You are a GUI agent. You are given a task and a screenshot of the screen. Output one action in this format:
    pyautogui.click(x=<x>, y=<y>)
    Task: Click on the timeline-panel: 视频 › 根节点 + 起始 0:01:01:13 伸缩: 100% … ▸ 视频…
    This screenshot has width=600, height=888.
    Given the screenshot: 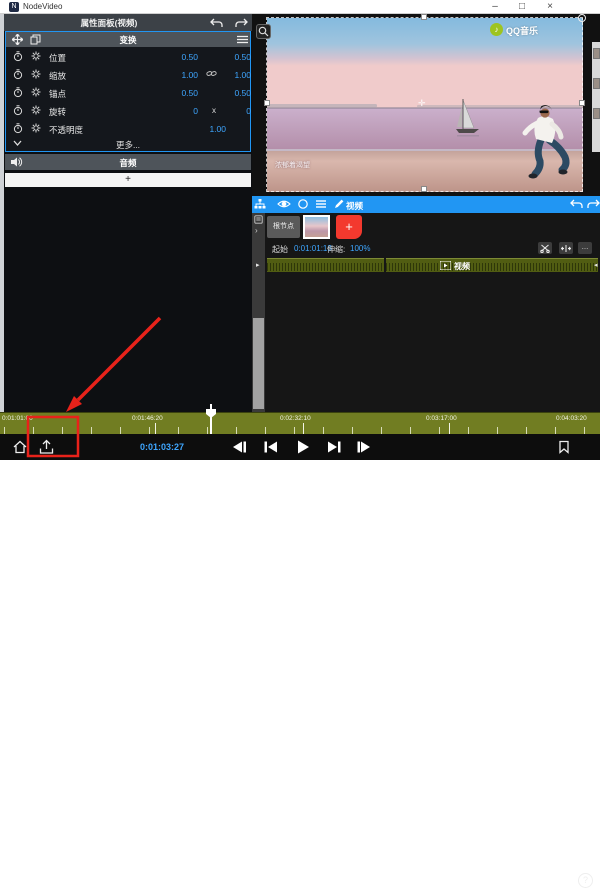 What is the action you would take?
    pyautogui.click(x=426, y=304)
    